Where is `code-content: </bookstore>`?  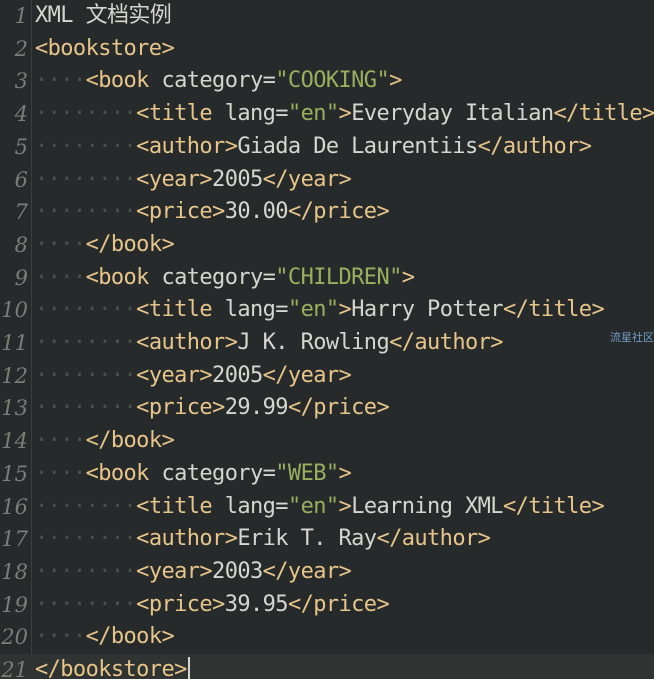
code-content: </bookstore> is located at coordinates (112, 666).